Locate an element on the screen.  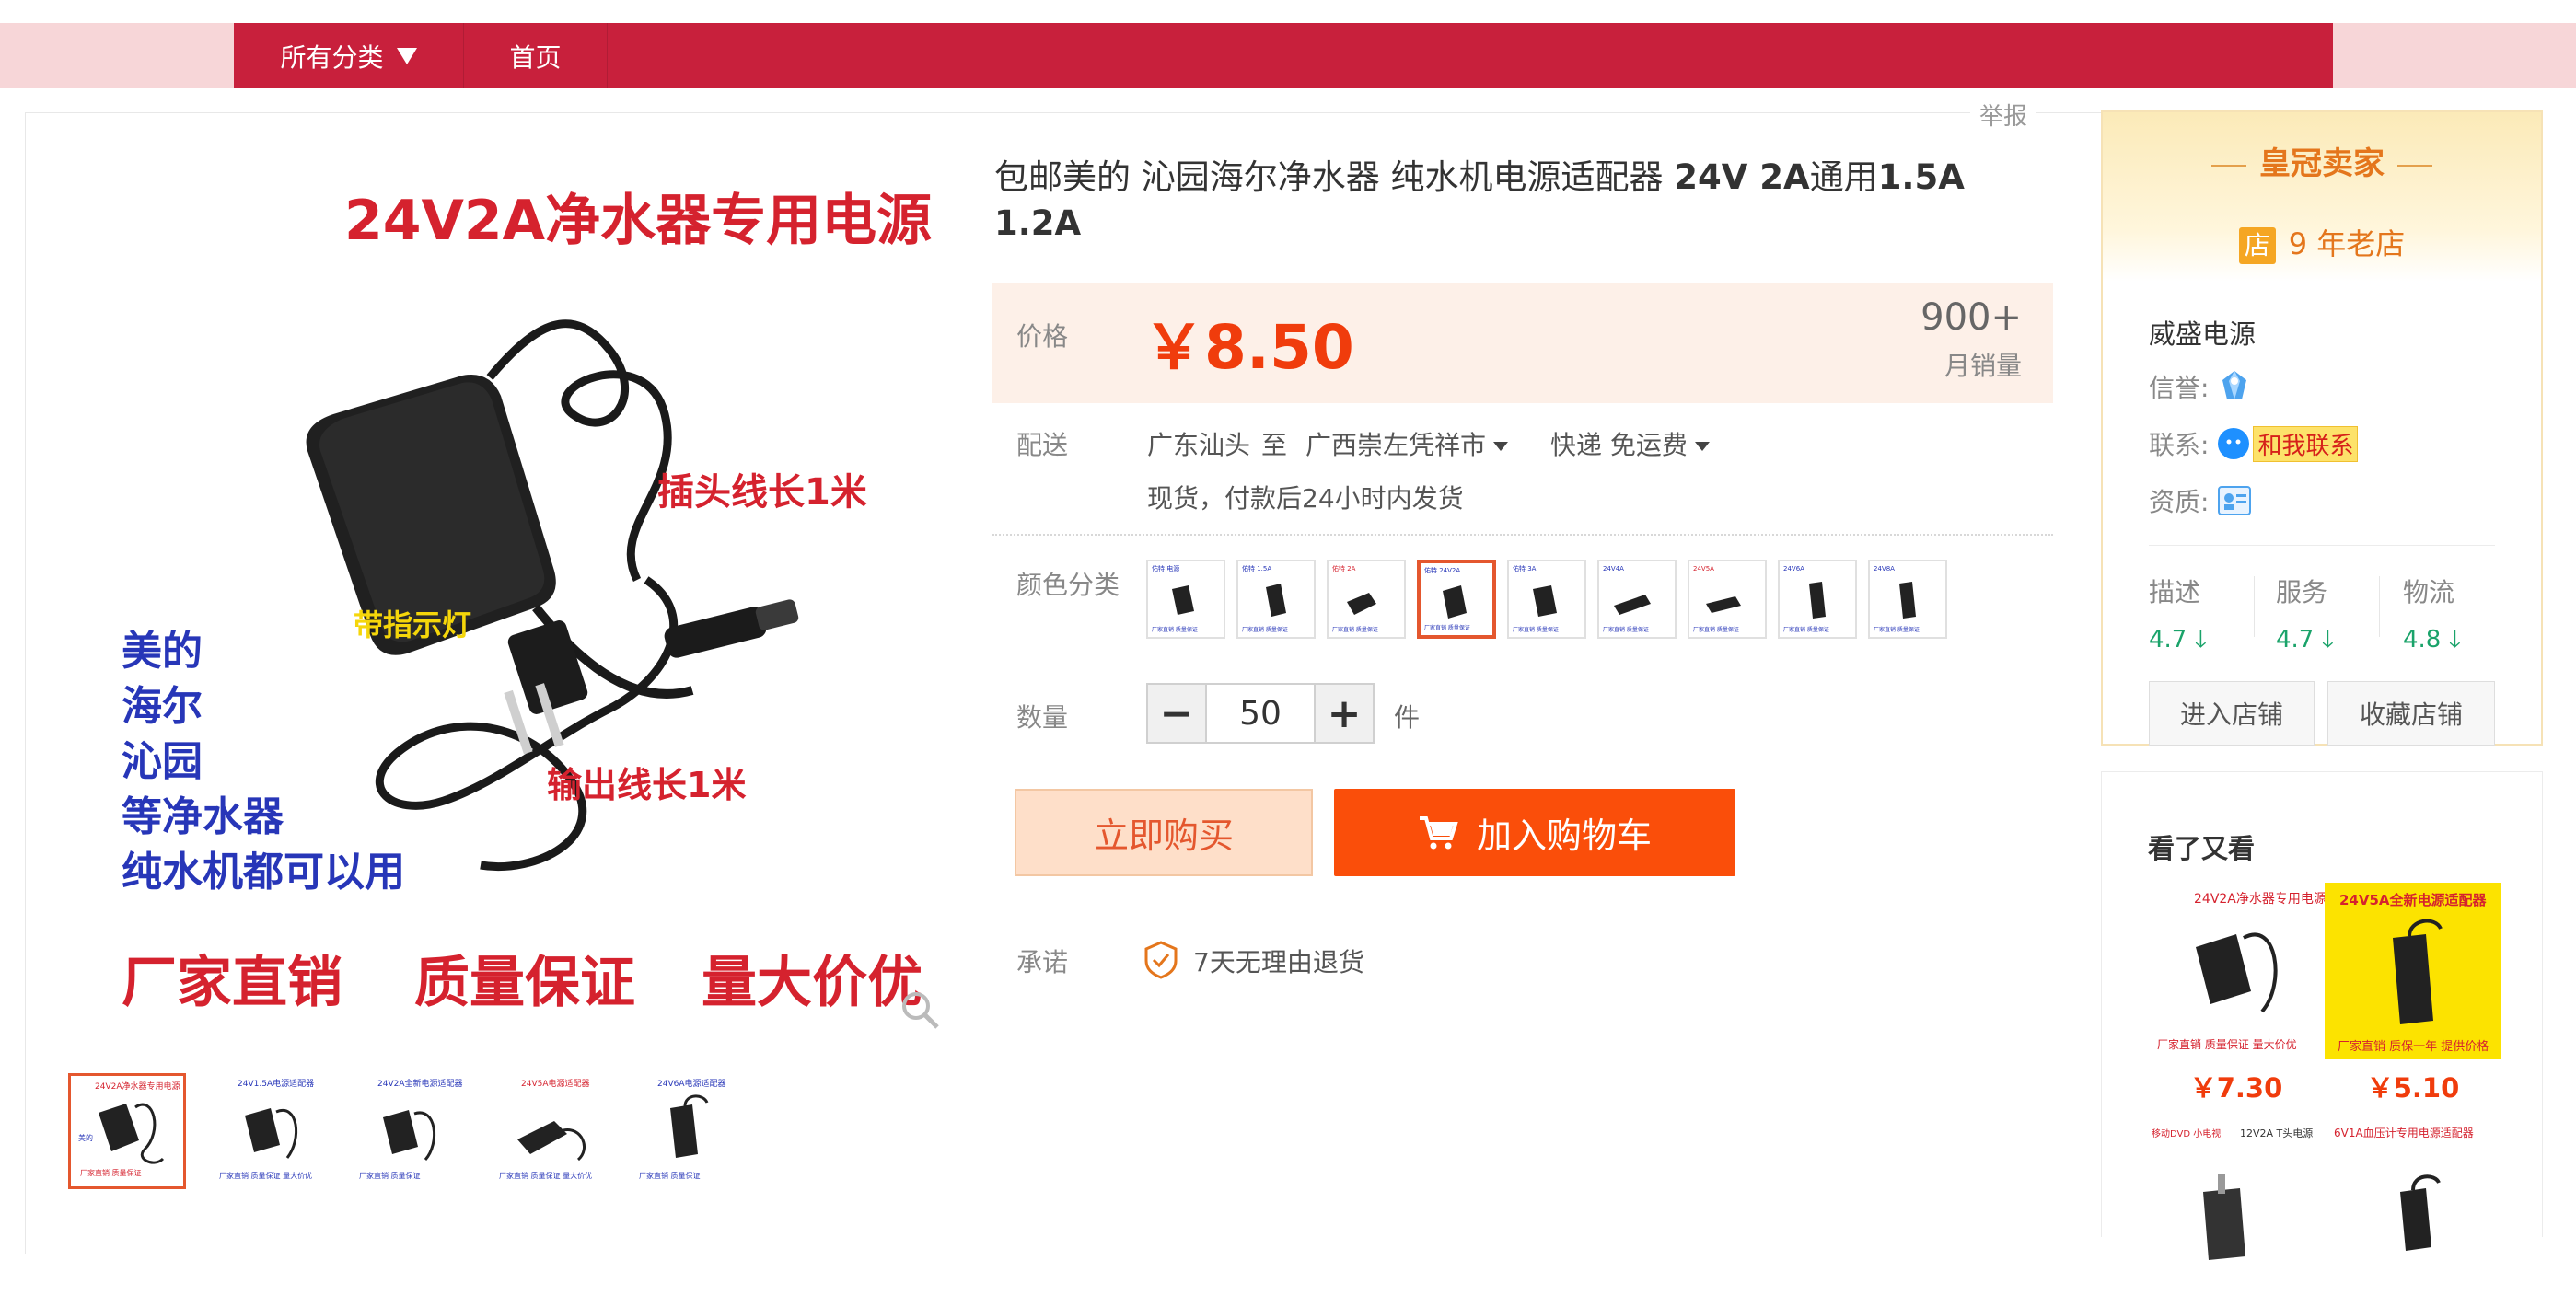
seller-name: 威盛电源 is located at coordinates (2202, 332).